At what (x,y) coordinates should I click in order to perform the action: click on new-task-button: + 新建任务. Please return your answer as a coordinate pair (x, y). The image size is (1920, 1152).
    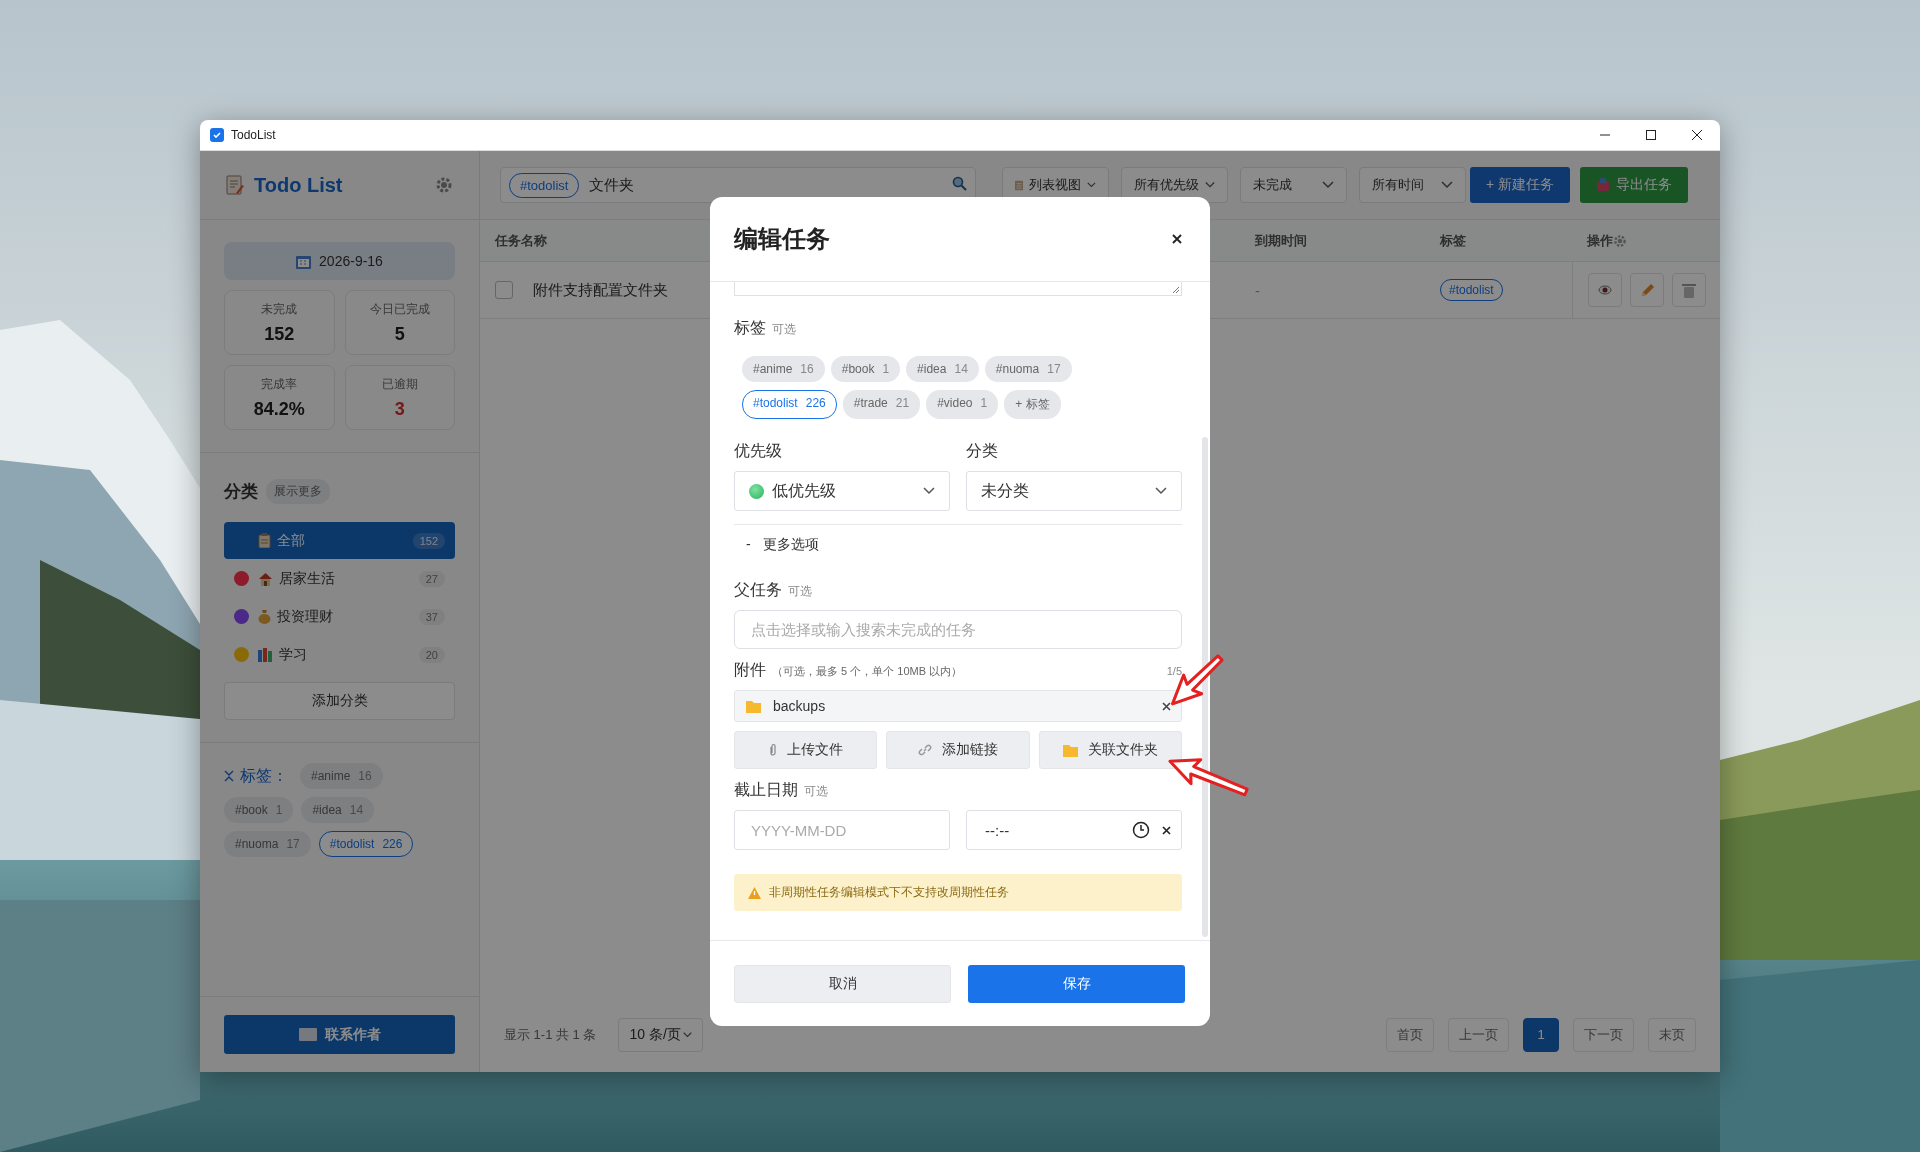
    Looking at the image, I should click on (1520, 185).